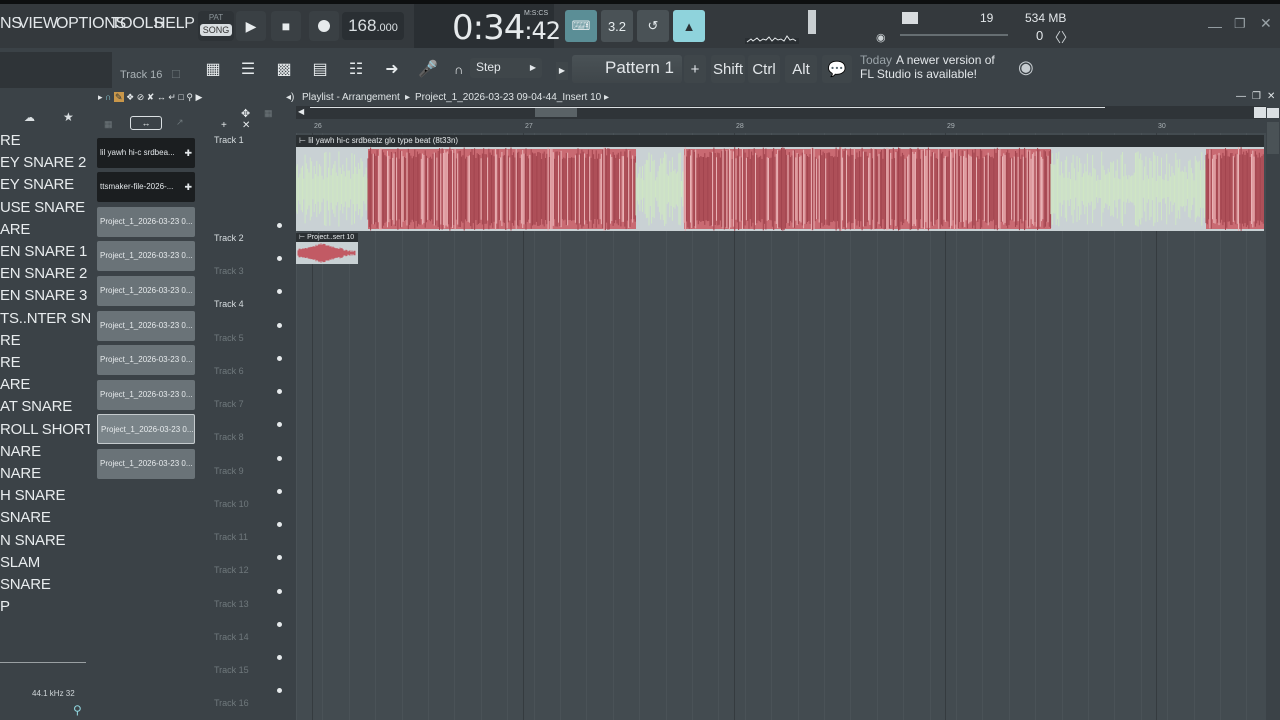 This screenshot has height=720, width=1280. What do you see at coordinates (189, 97) in the screenshot?
I see `zoom-icon: ⚲` at bounding box center [189, 97].